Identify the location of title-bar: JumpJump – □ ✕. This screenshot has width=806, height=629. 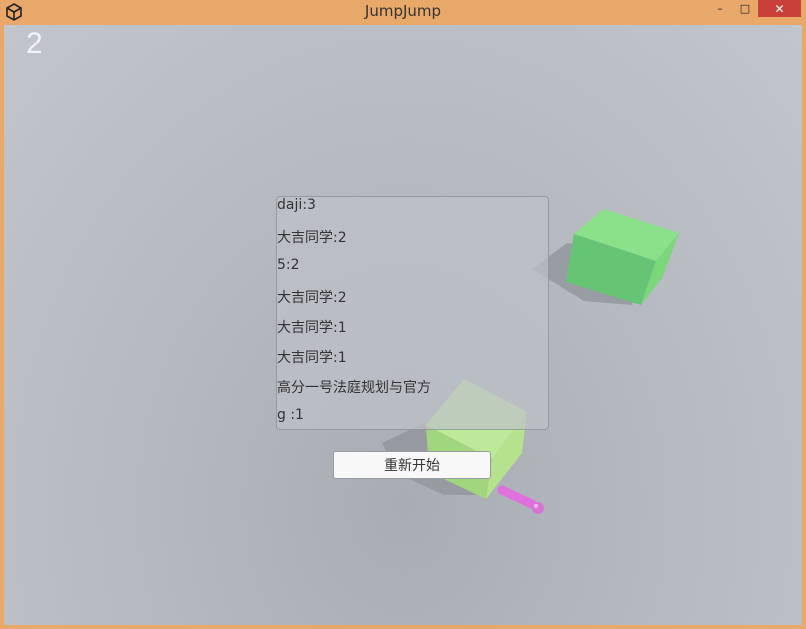
(403, 12).